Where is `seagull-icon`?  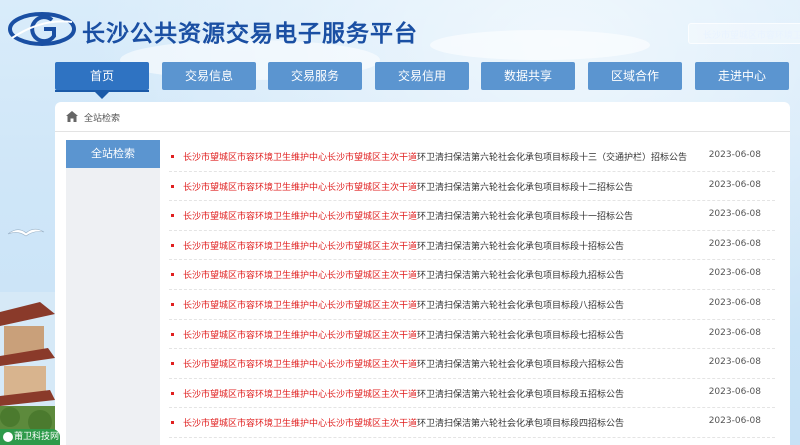 seagull-icon is located at coordinates (26, 232).